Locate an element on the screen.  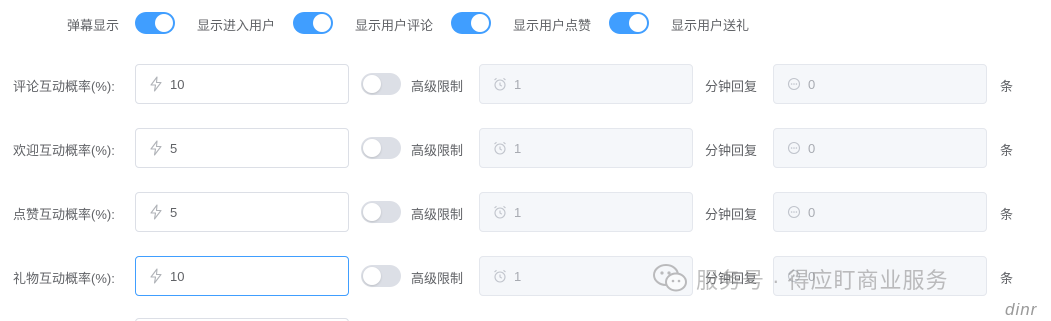
watermark: 服务号 · 得应盯商业服务 is located at coordinates (800, 279).